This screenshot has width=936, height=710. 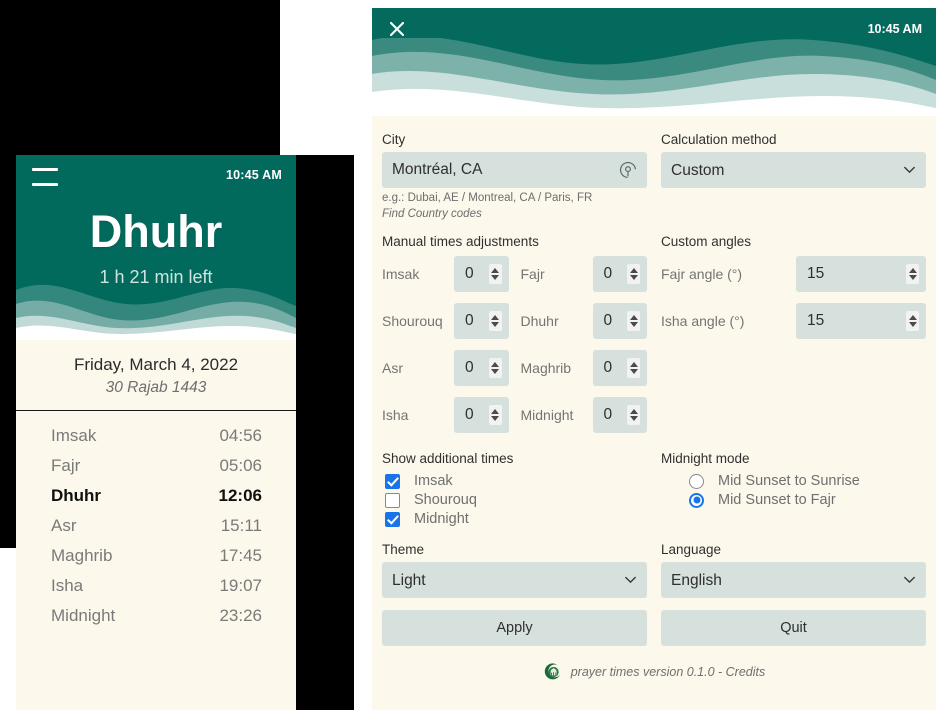 I want to click on midnight-mode-option: Mid Sunset to Fajr, so click(x=806, y=500).